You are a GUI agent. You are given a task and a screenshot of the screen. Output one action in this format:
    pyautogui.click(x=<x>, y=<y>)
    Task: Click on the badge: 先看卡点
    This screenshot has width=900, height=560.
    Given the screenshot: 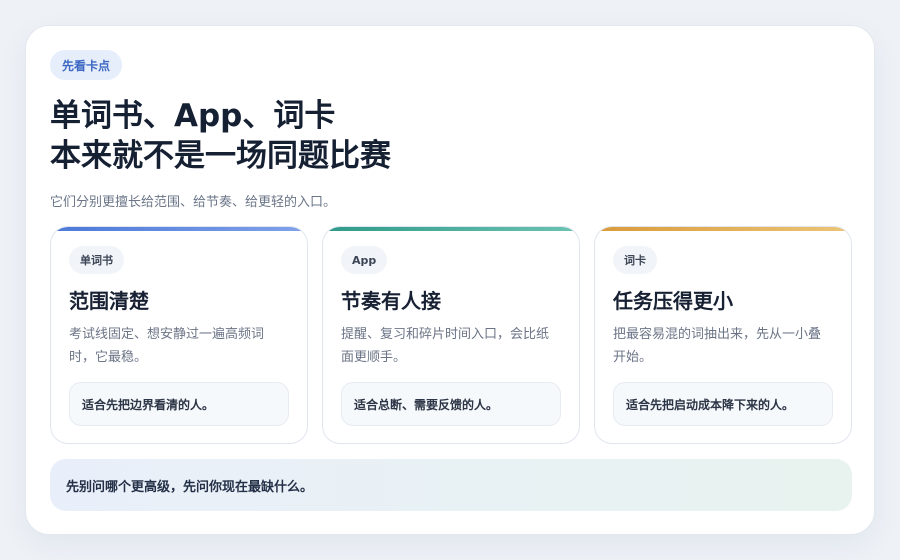 What is the action you would take?
    pyautogui.click(x=86, y=65)
    